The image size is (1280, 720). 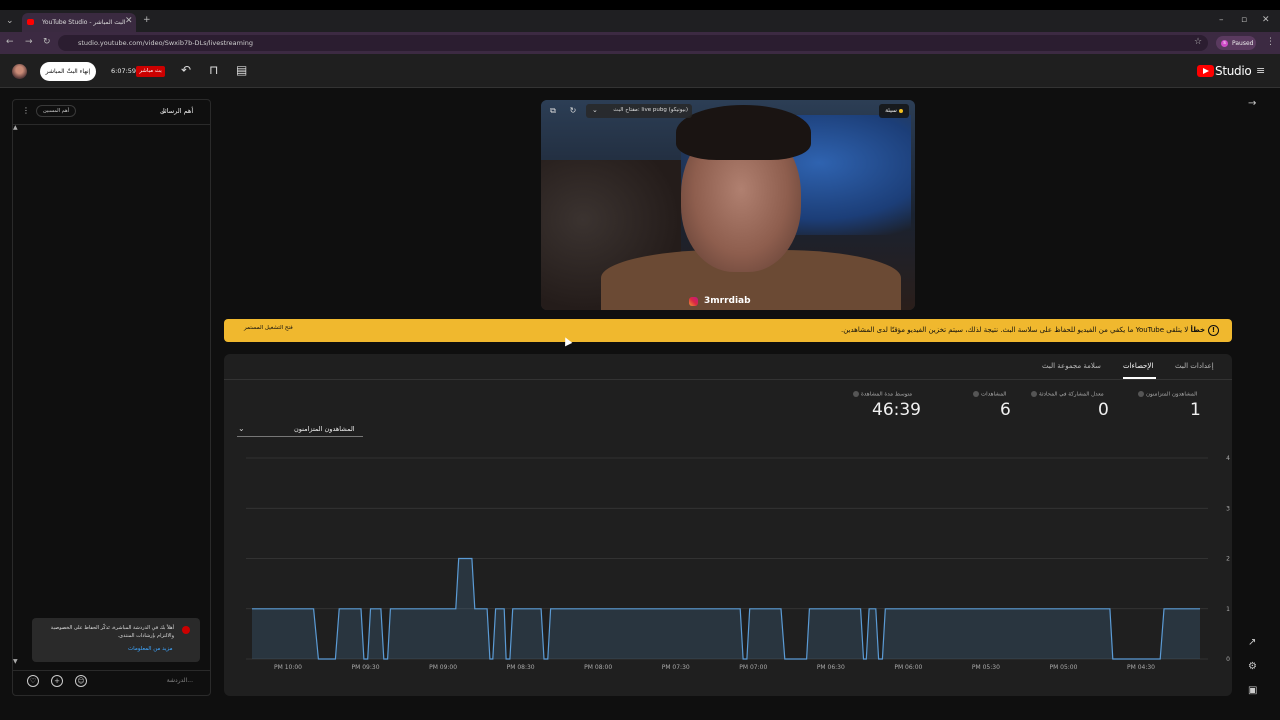 I want to click on studio-logo-text: Studio, so click(x=1233, y=71).